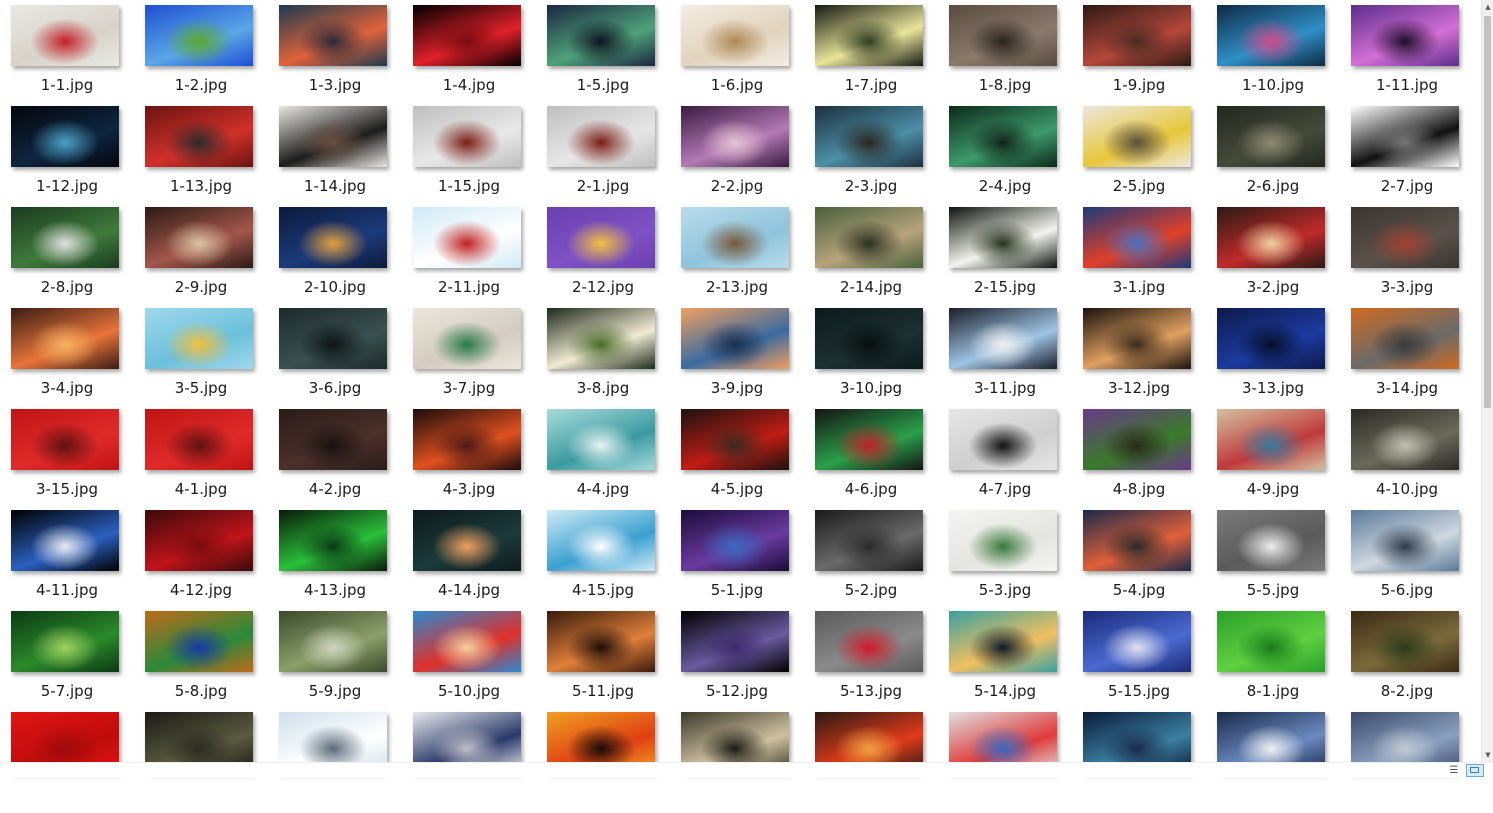  Describe the element at coordinates (1407, 257) in the screenshot. I see `file-item: 3-3.jpg` at that location.